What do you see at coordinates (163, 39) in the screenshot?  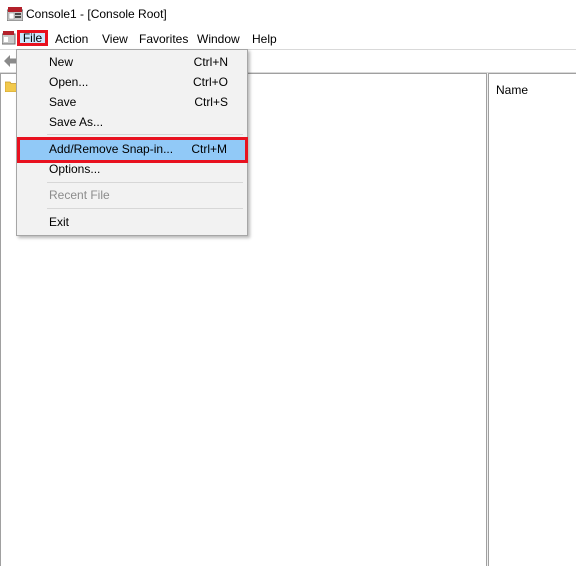 I see `menu-favorites: Favorites` at bounding box center [163, 39].